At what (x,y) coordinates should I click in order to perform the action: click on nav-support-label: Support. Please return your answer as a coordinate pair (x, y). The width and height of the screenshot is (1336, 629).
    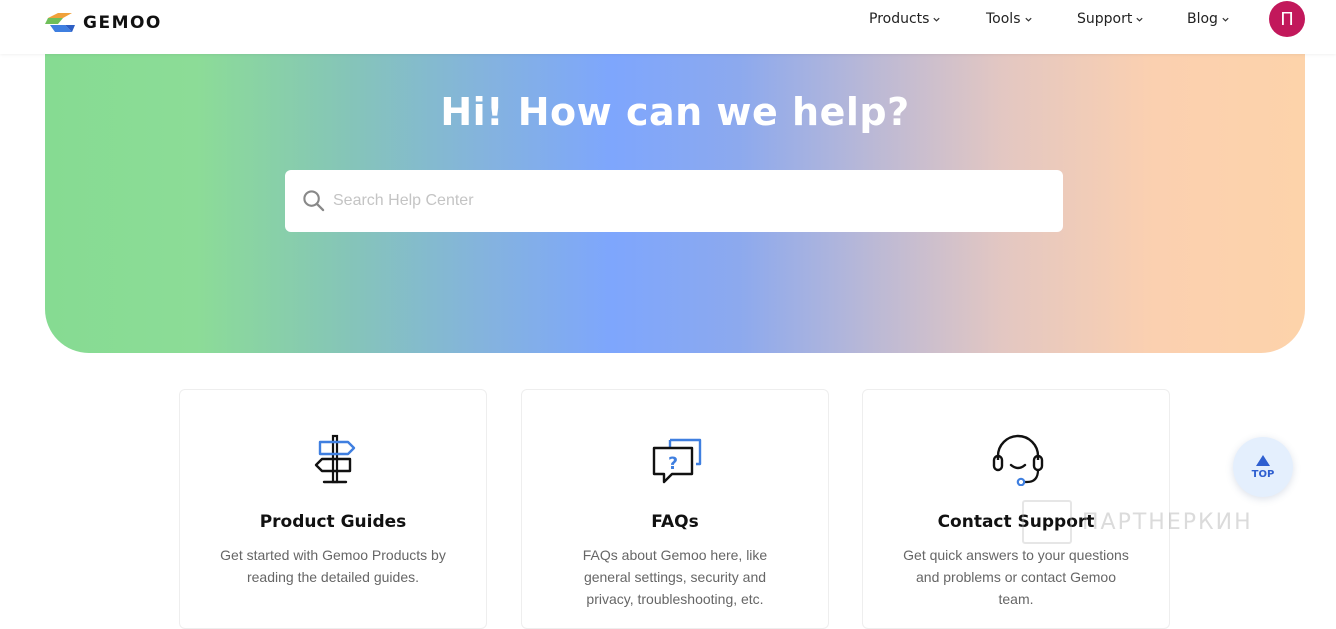
    Looking at the image, I should click on (1105, 19).